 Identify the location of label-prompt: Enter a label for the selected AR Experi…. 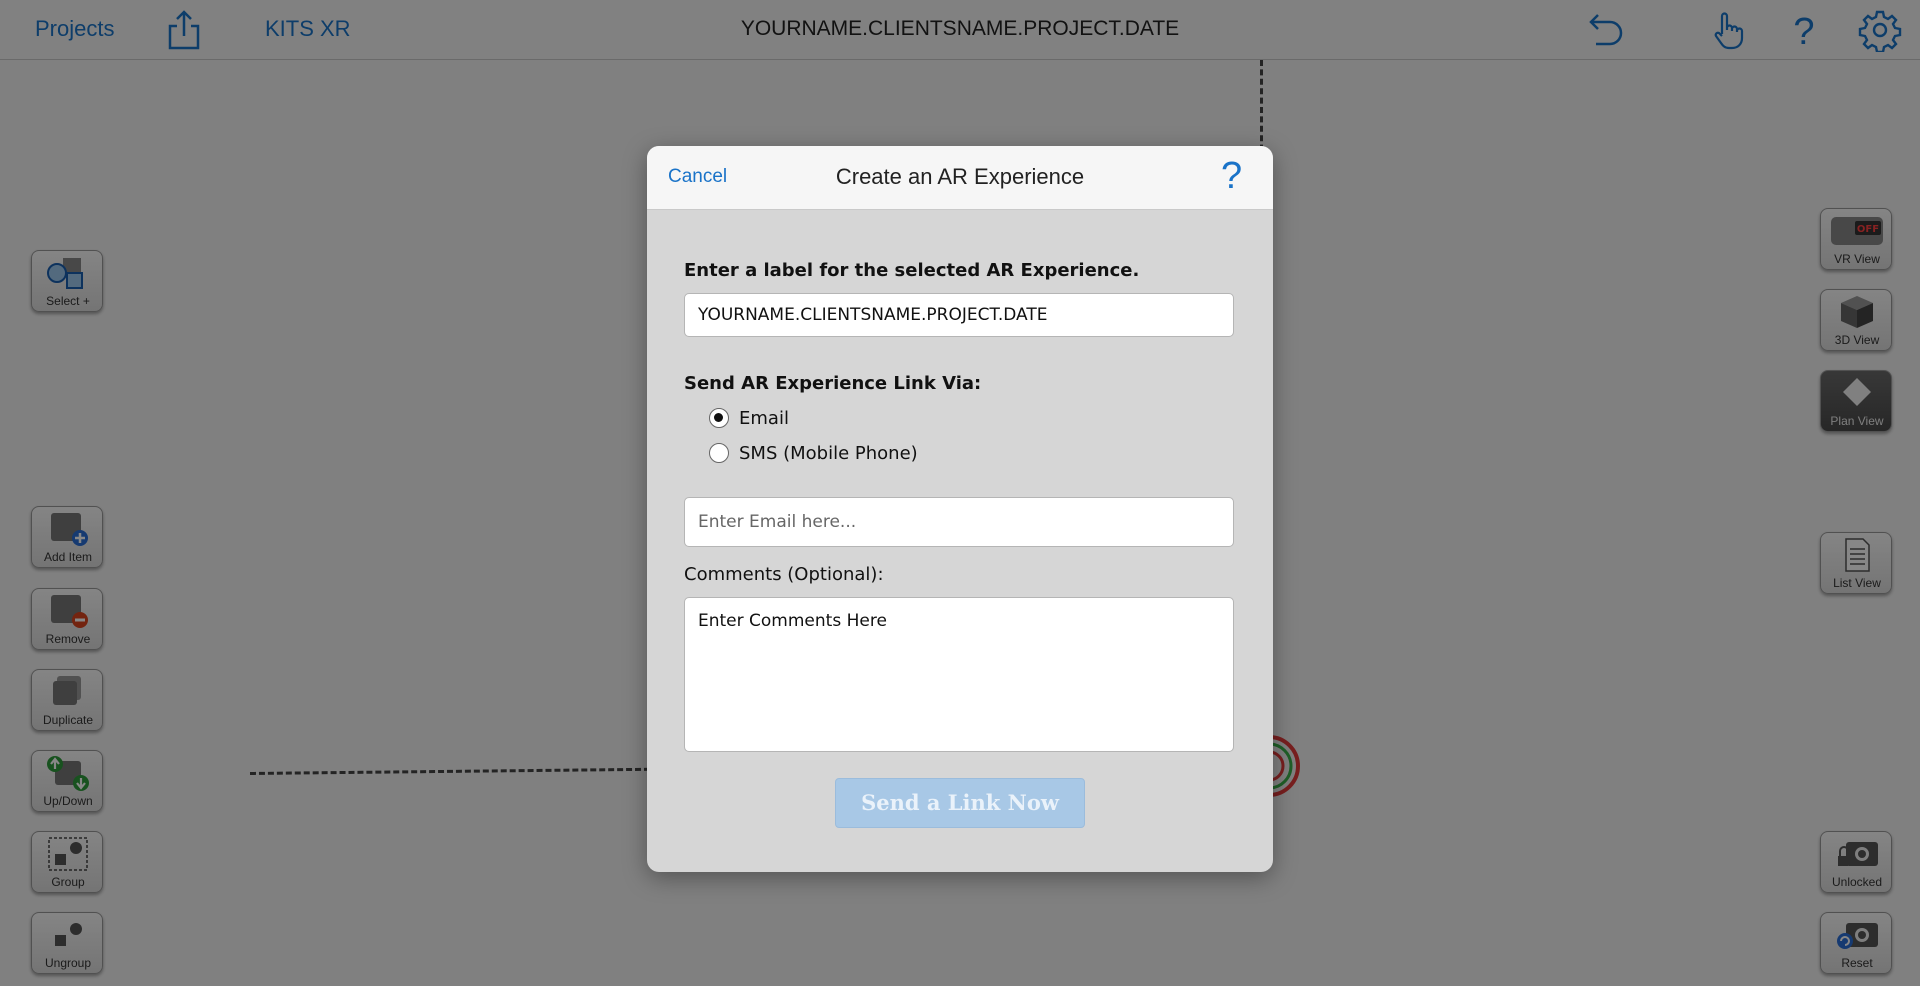
(912, 270).